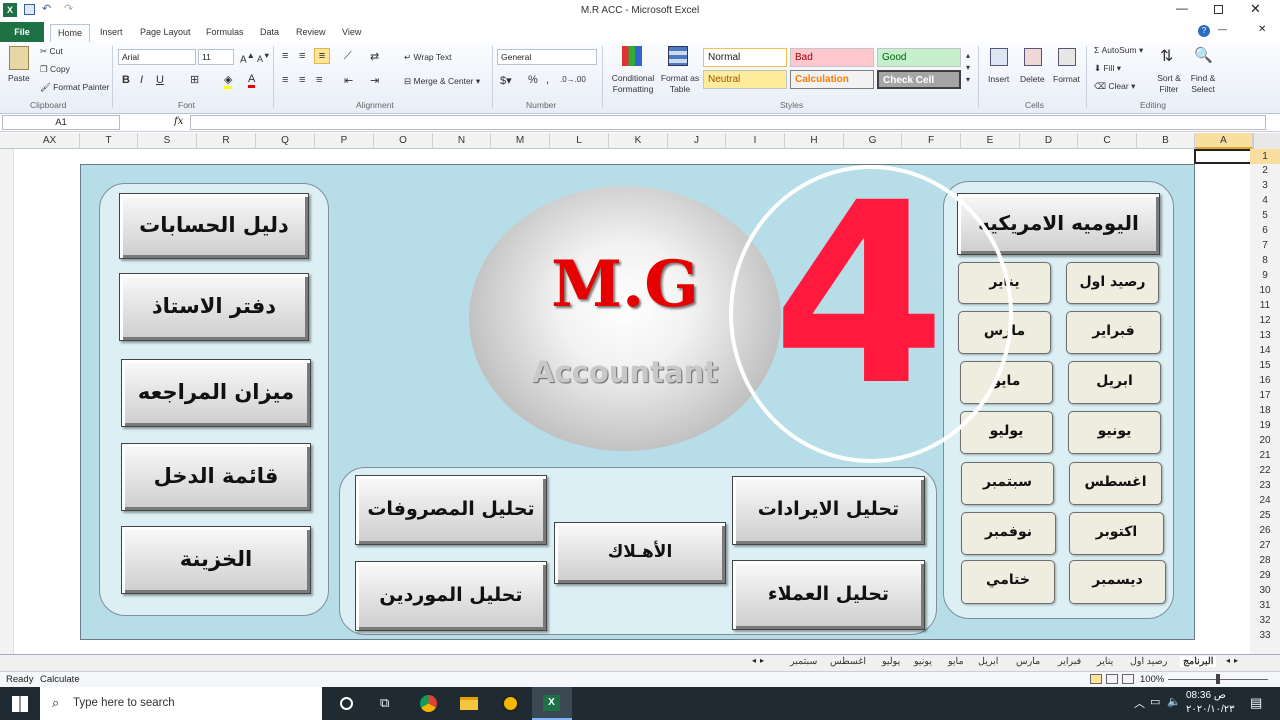 The height and width of the screenshot is (720, 1280). What do you see at coordinates (1265, 170) in the screenshot?
I see `row-header: 2` at bounding box center [1265, 170].